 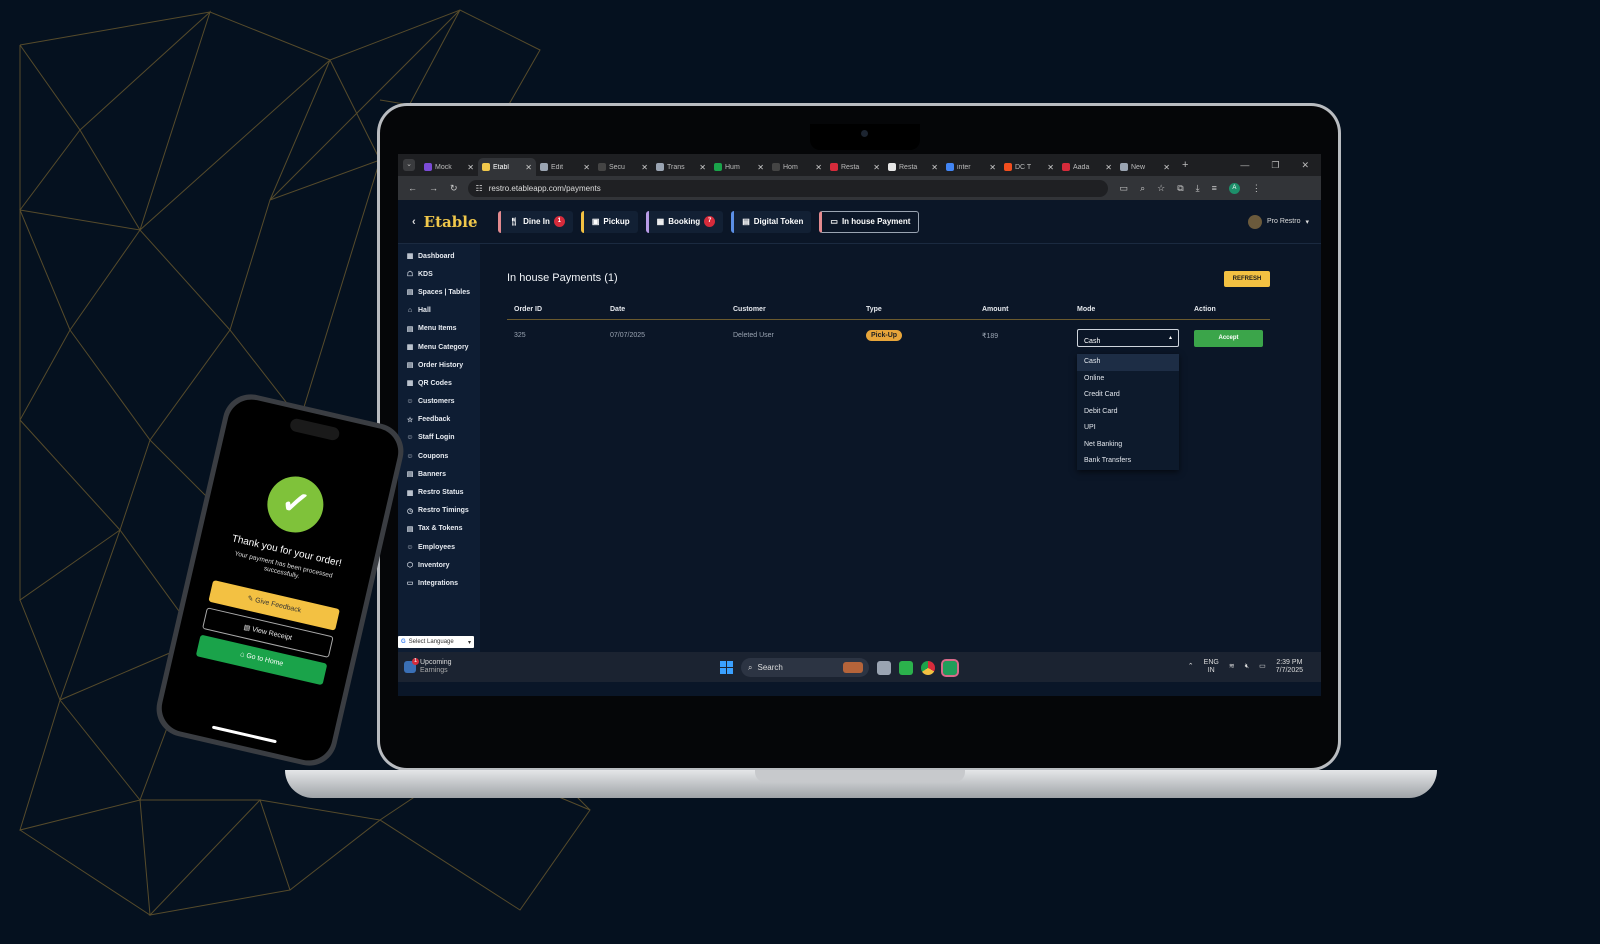 I want to click on mute-icon: 🔇︎, so click(x=1247, y=667).